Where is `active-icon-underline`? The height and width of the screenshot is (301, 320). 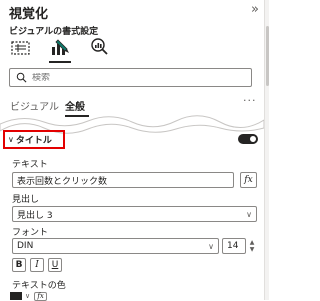
active-icon-underline is located at coordinates (60, 62).